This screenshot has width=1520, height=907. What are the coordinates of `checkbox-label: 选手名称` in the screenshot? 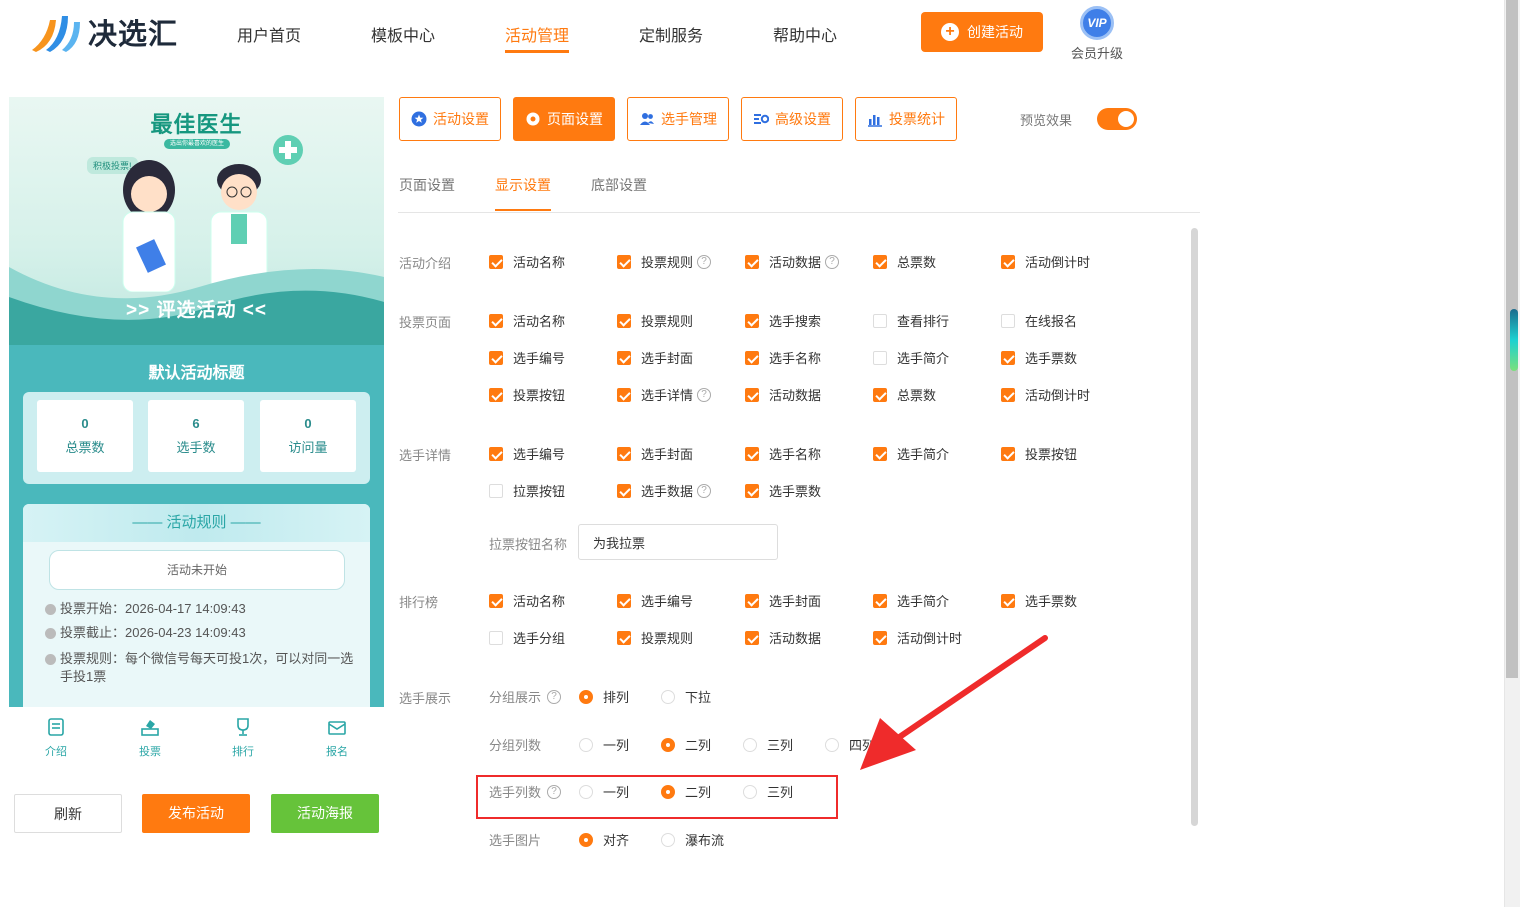 It's located at (795, 454).